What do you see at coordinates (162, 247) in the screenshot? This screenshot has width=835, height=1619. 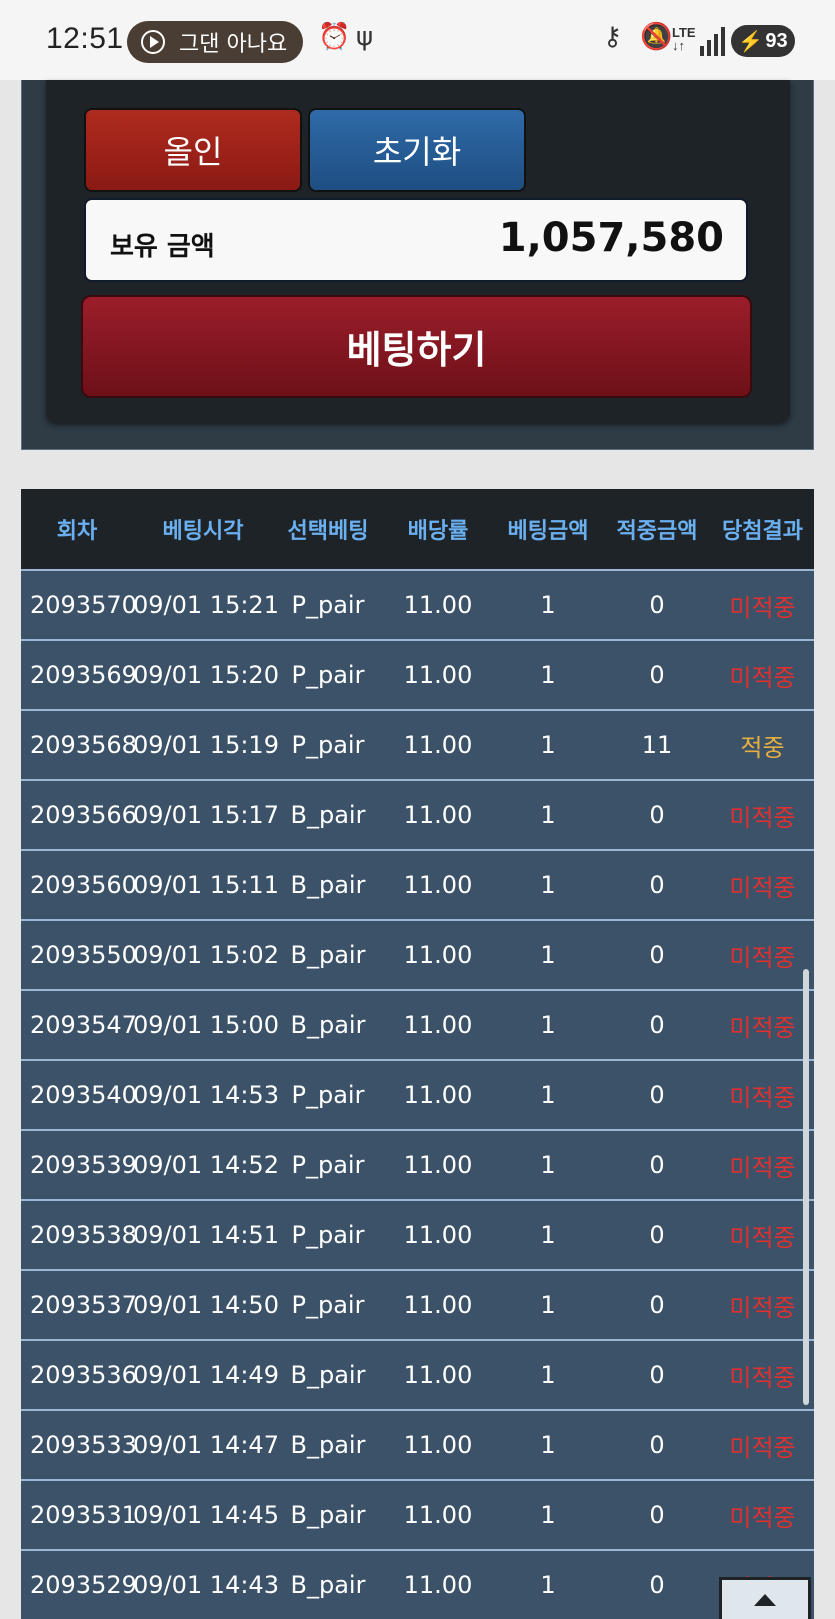 I see `balance-label: 보유 금액` at bounding box center [162, 247].